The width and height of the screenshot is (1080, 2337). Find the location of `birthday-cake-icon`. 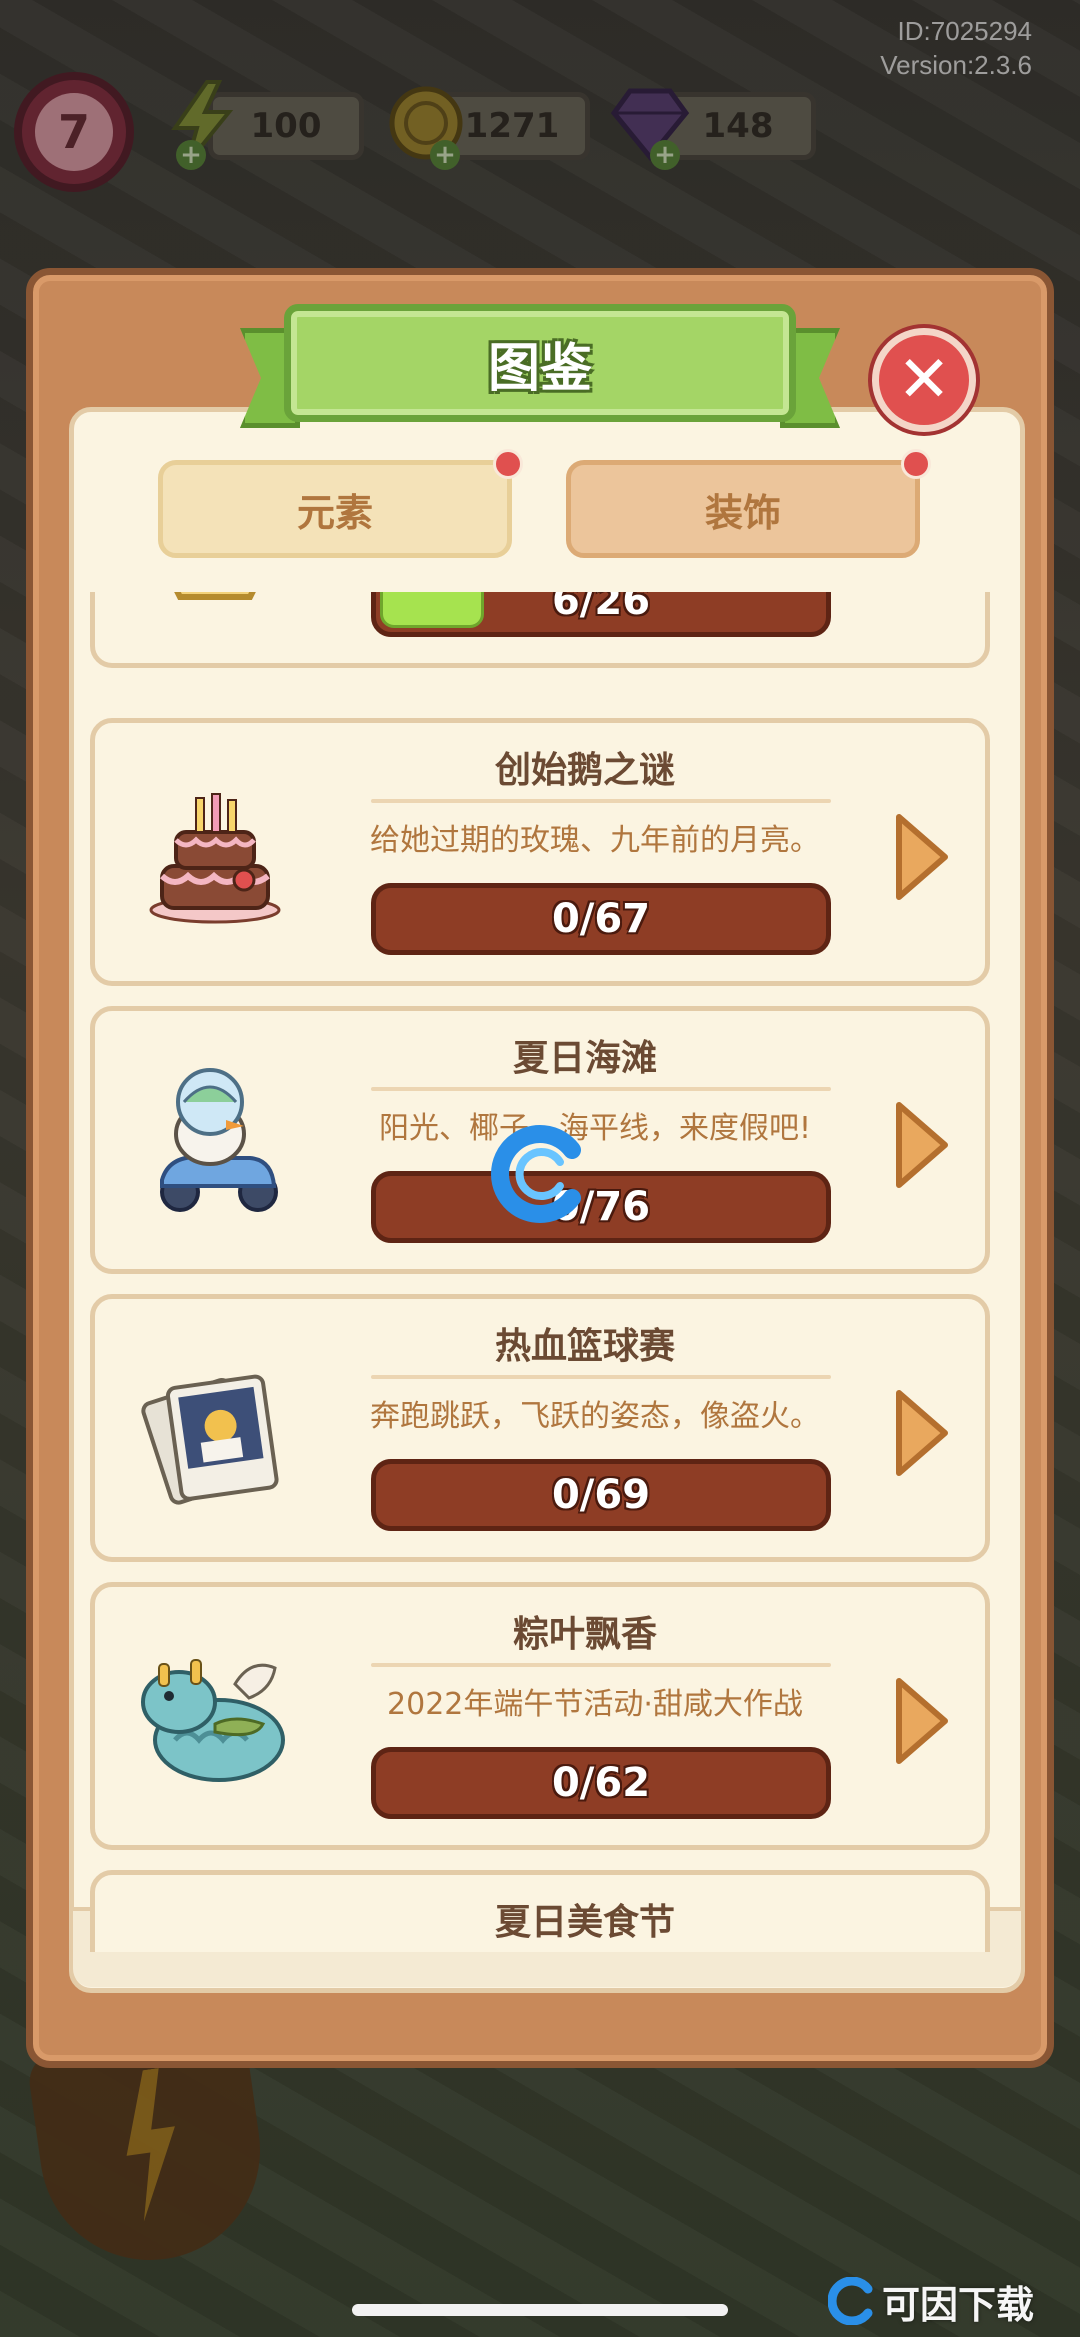

birthday-cake-icon is located at coordinates (215, 855).